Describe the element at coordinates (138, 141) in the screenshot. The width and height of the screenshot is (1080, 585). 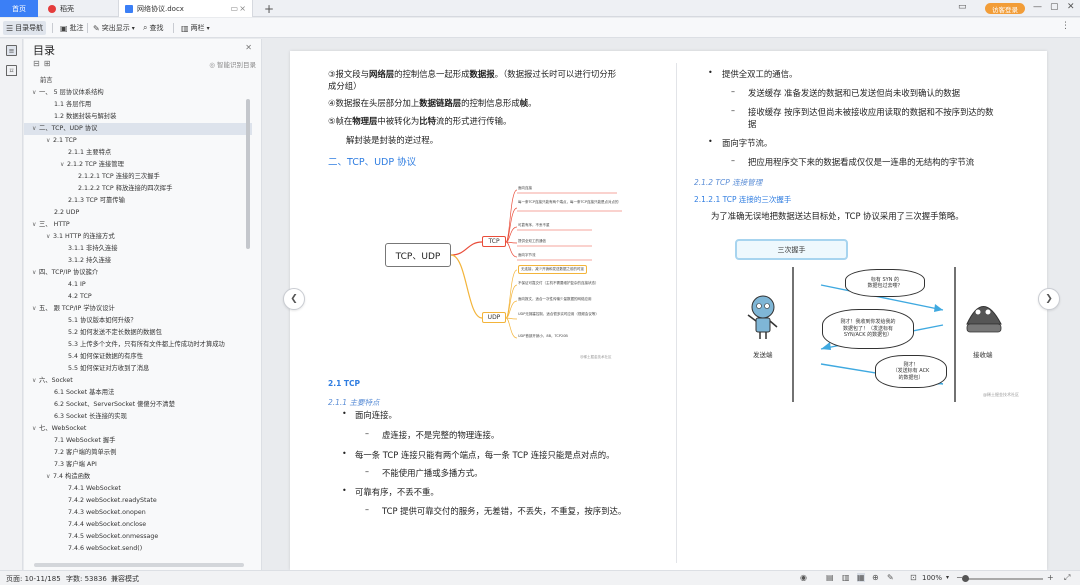
I see `toc-item: ∨ 2.1 TCP` at that location.